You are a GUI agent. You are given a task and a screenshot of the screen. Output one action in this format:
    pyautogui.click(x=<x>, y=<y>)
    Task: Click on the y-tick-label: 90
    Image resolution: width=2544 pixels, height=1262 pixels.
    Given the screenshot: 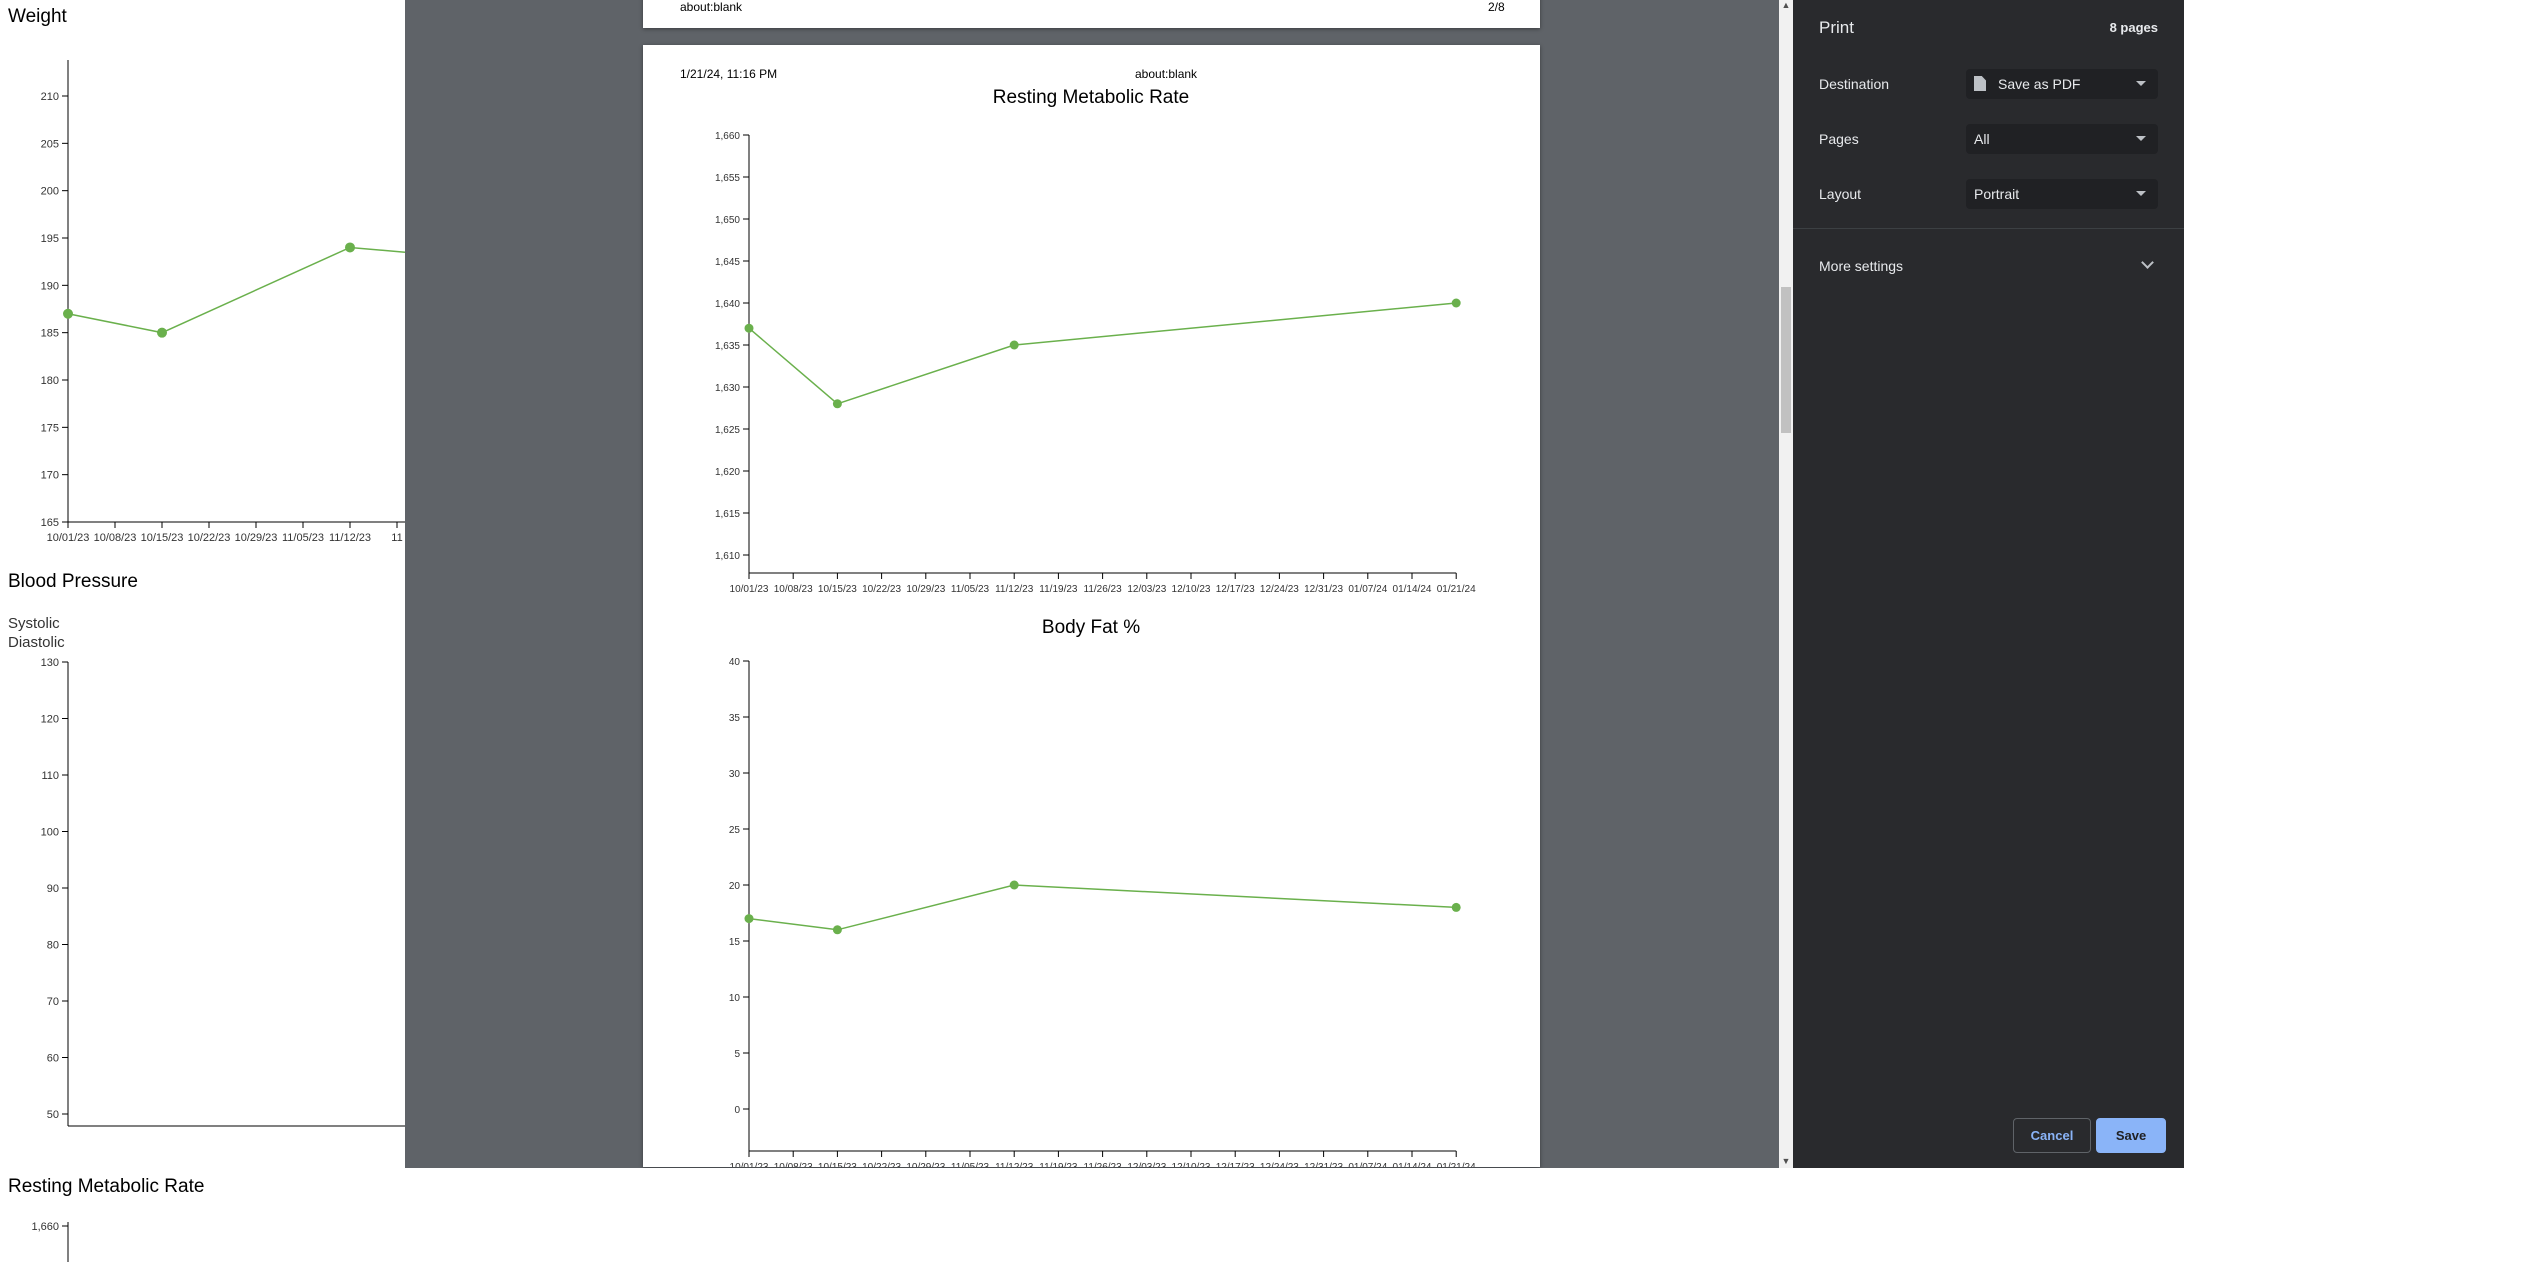 What is the action you would take?
    pyautogui.click(x=53, y=889)
    